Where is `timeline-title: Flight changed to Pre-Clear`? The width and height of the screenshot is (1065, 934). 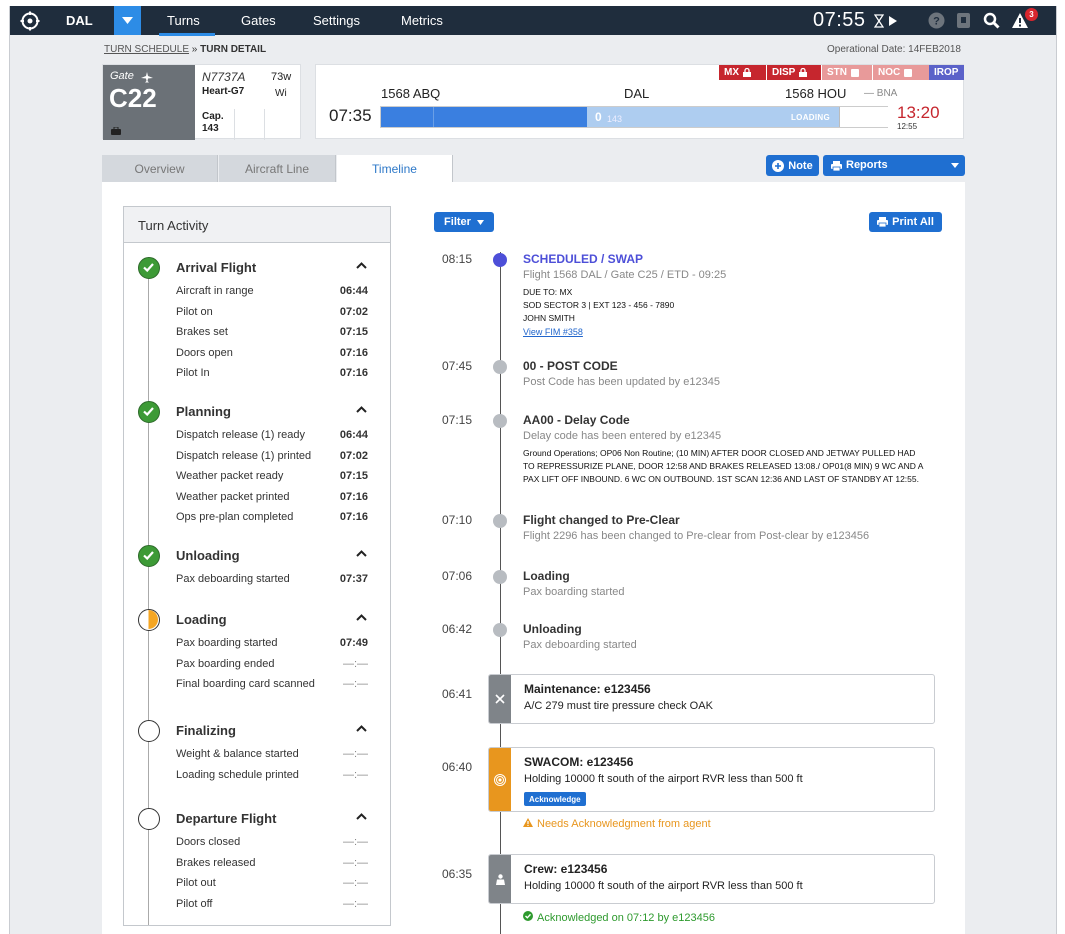 timeline-title: Flight changed to Pre-Clear is located at coordinates (601, 520).